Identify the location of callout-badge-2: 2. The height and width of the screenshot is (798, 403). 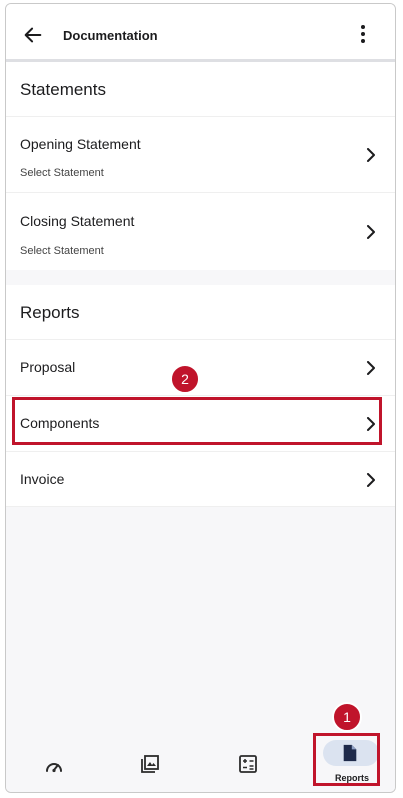
(185, 379).